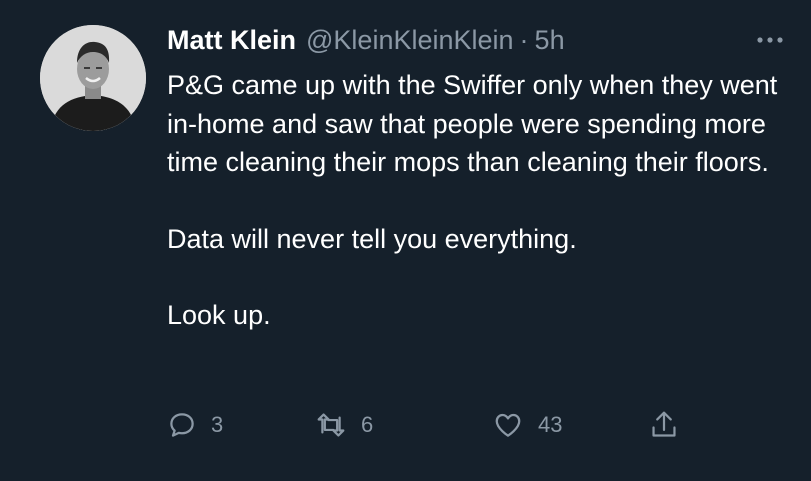  I want to click on tweet-paragraph: Look up., so click(219, 315).